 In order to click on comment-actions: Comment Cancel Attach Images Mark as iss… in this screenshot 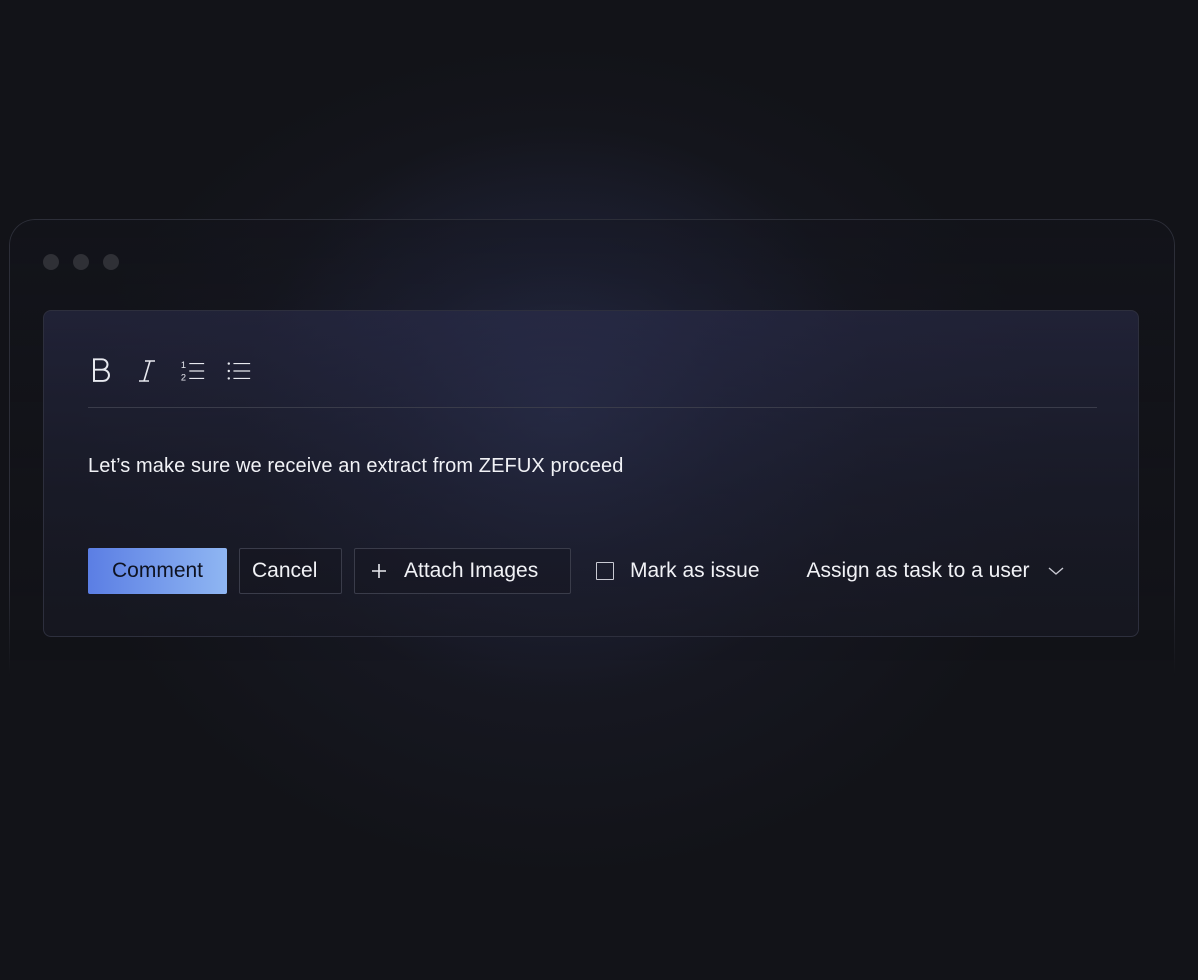, I will do `click(576, 571)`.